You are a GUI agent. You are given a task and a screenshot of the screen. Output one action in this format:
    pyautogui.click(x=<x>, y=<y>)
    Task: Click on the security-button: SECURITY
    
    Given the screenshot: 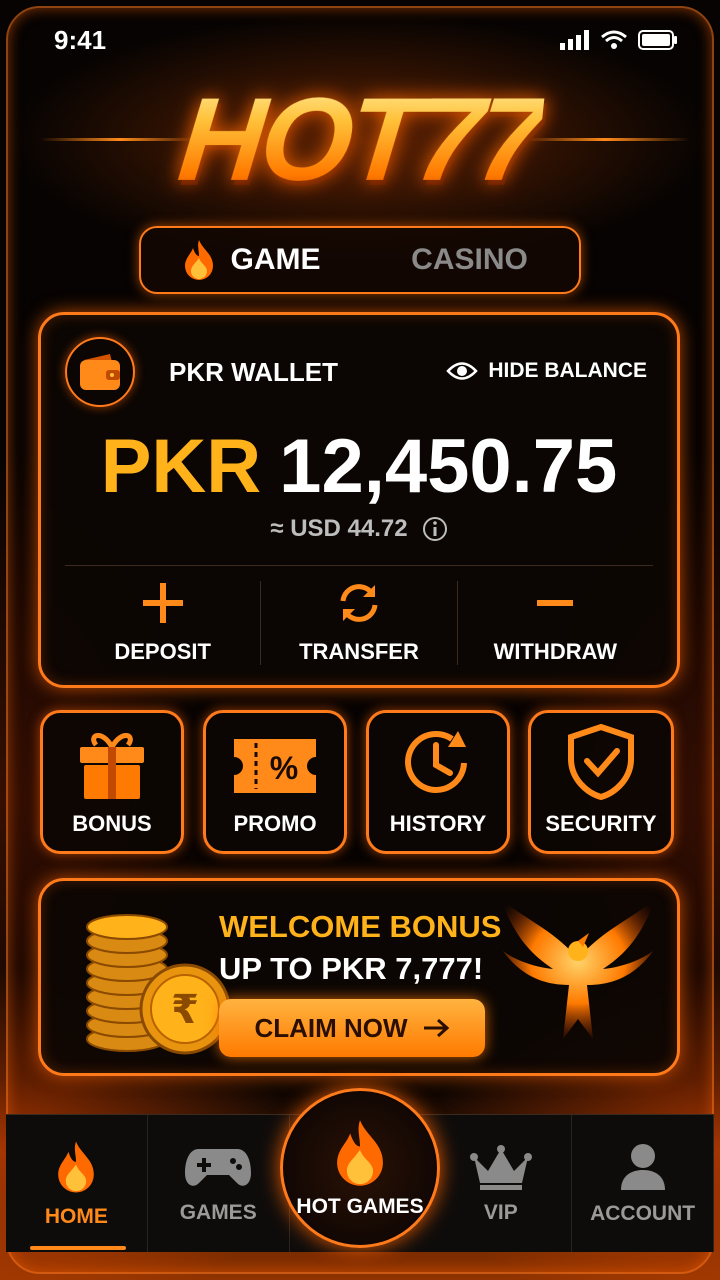 What is the action you would take?
    pyautogui.click(x=601, y=782)
    